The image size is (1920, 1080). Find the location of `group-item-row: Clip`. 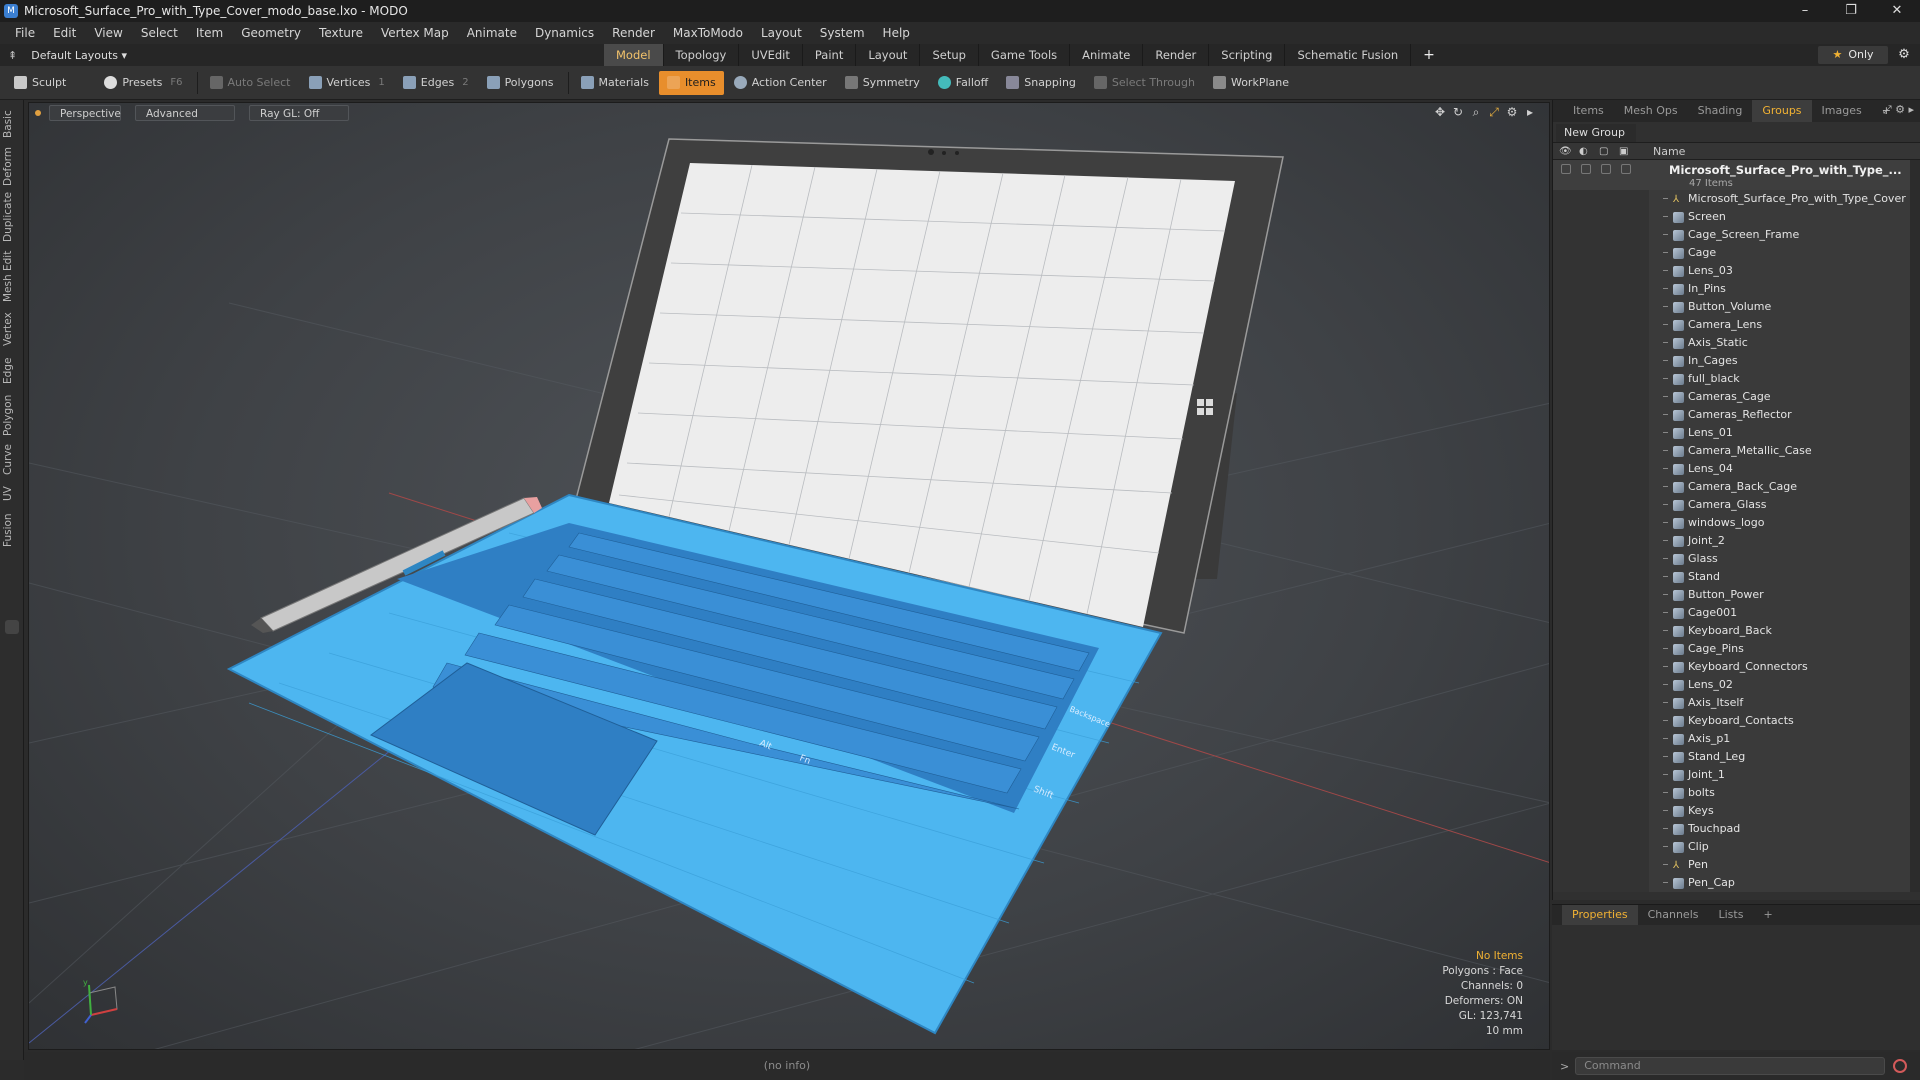

group-item-row: Clip is located at coordinates (1736, 847).